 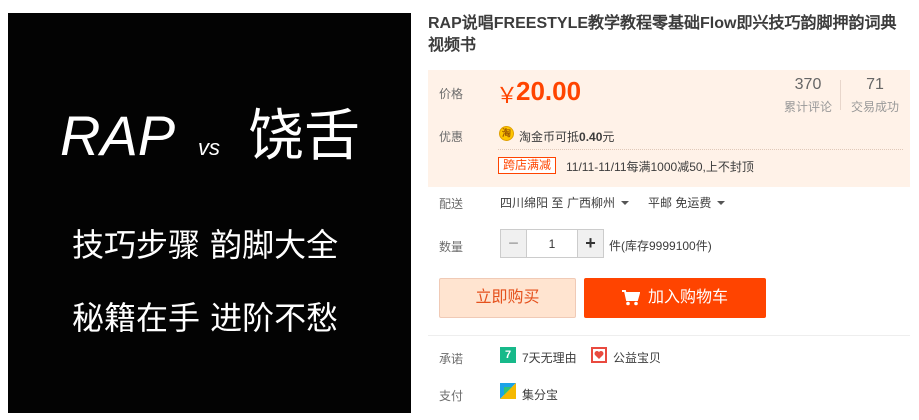 I want to click on quantity-increase-button: +, so click(x=590, y=243).